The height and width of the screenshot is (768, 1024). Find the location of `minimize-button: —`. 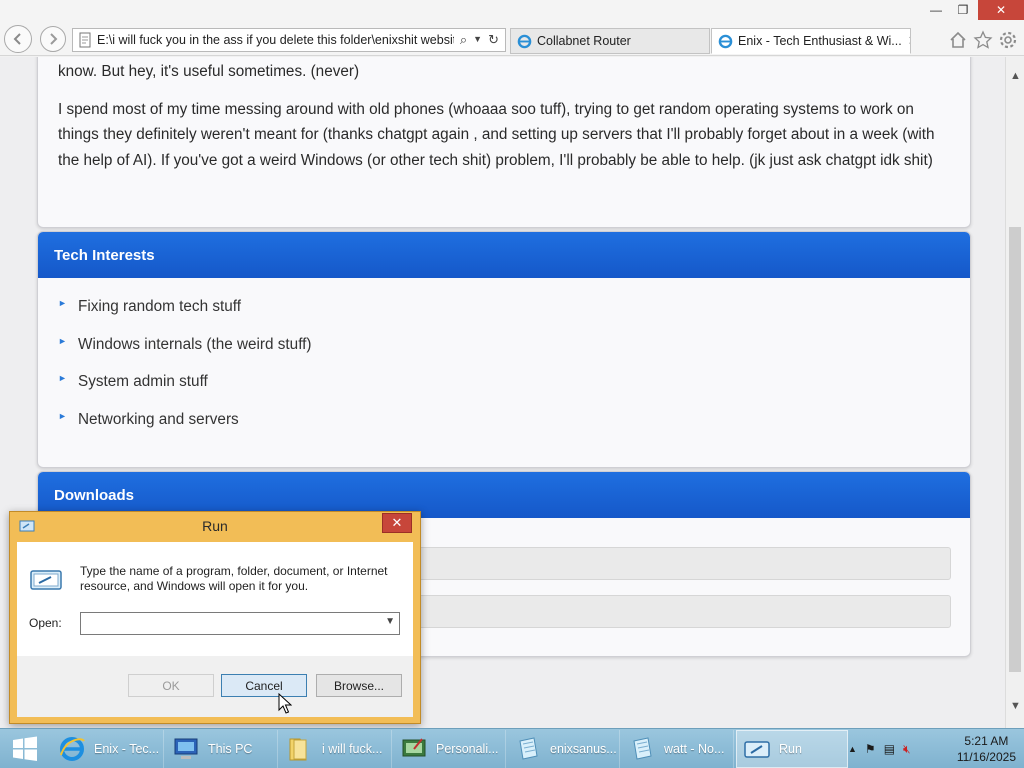

minimize-button: — is located at coordinates (936, 10).